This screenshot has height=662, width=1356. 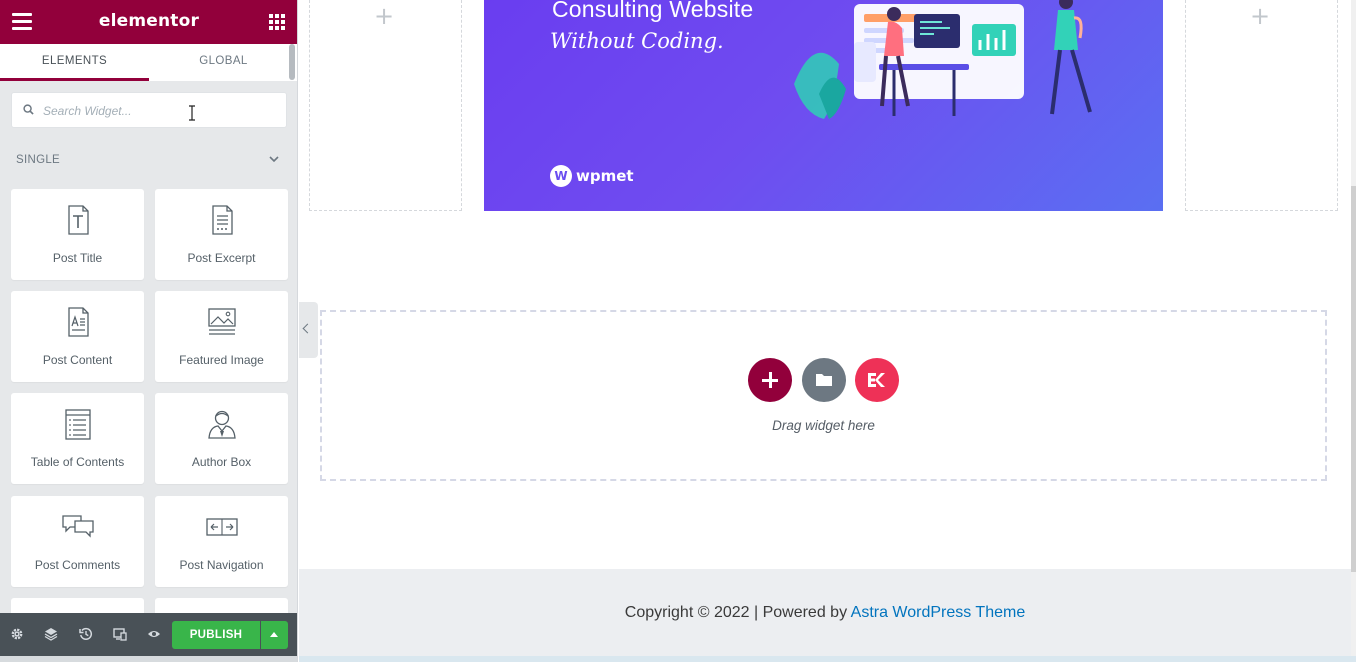 I want to click on widget-label: Post Excerpt, so click(x=221, y=258).